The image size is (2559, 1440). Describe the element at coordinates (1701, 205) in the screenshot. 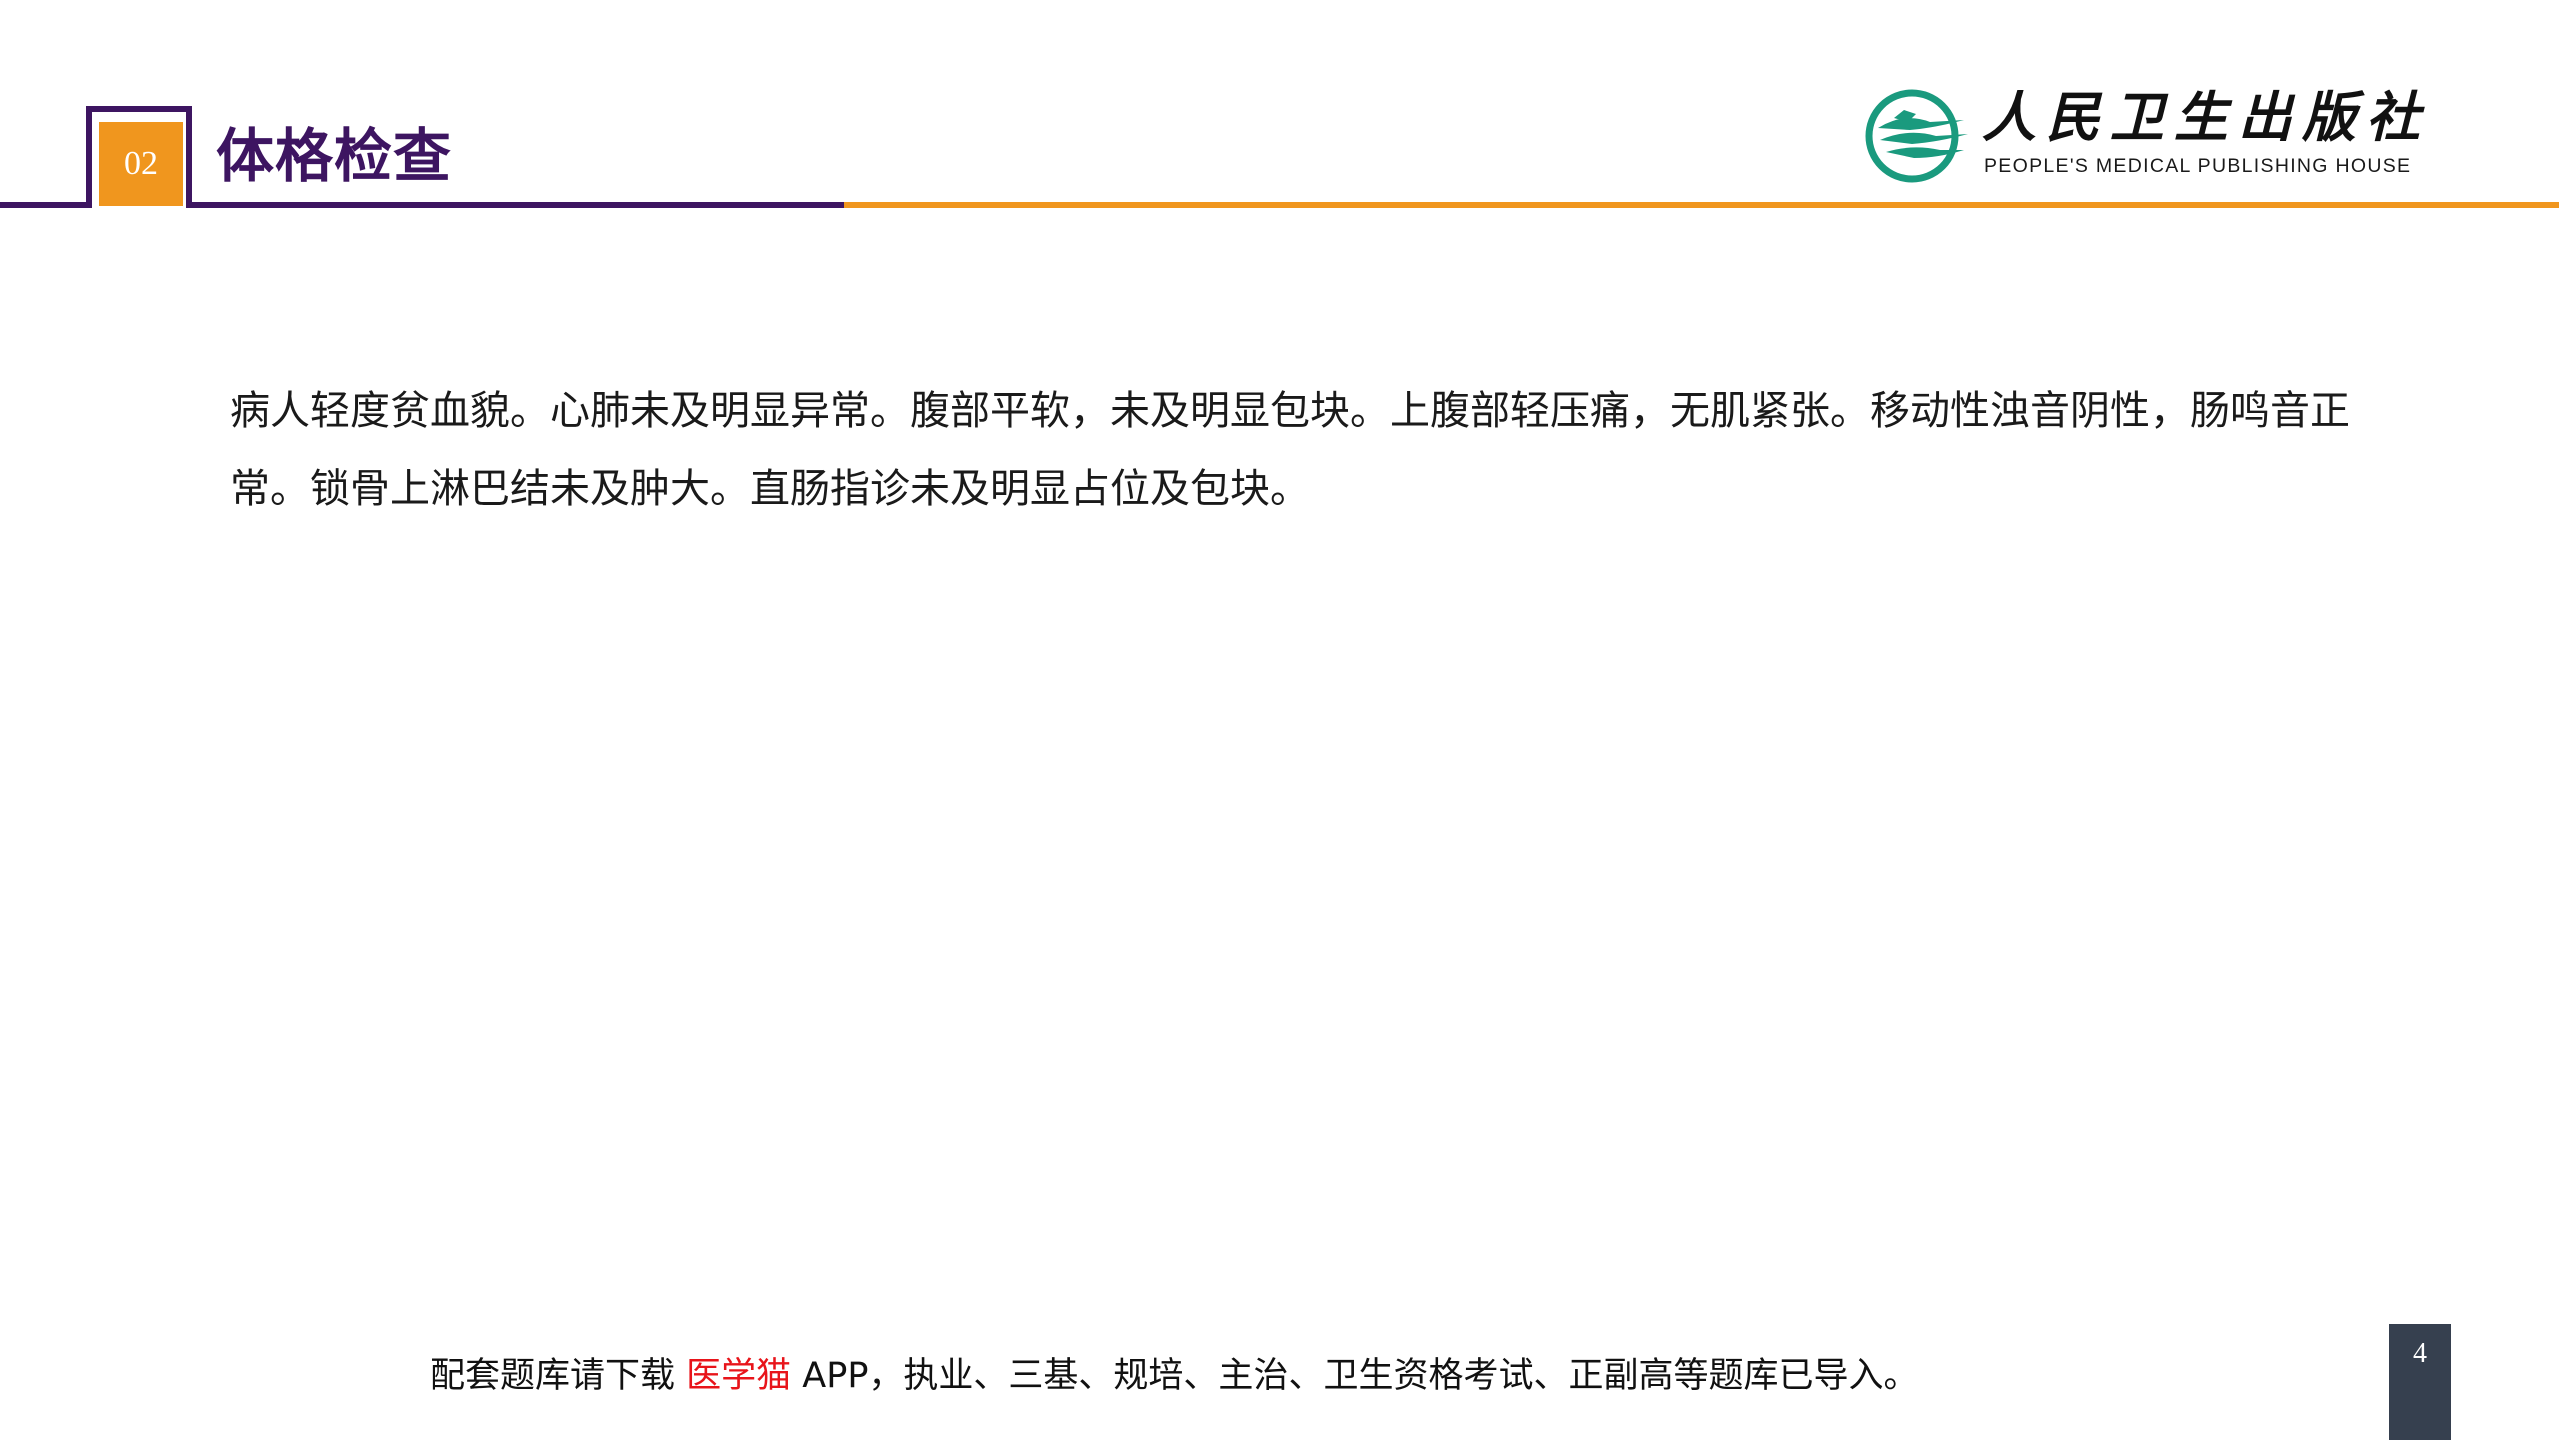

I see `header-rule-orange` at that location.